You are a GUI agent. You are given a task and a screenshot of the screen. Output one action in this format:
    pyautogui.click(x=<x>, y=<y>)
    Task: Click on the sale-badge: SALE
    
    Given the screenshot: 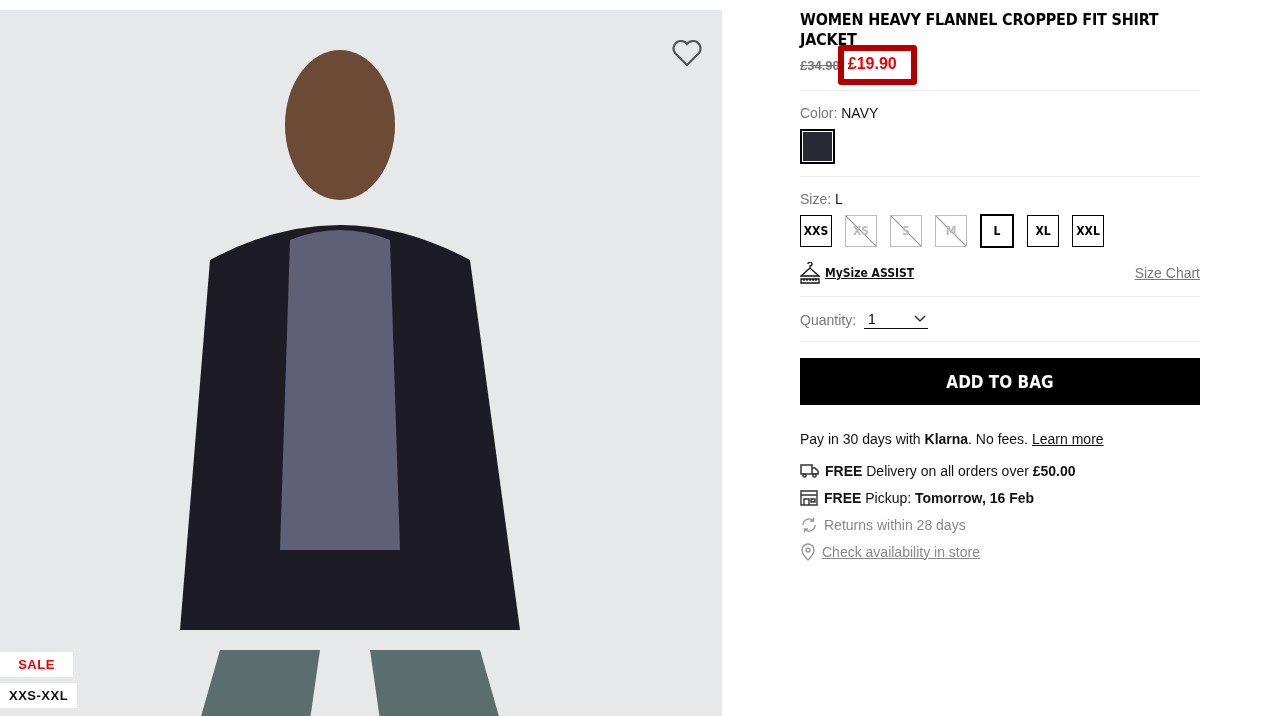 What is the action you would take?
    pyautogui.click(x=36, y=664)
    